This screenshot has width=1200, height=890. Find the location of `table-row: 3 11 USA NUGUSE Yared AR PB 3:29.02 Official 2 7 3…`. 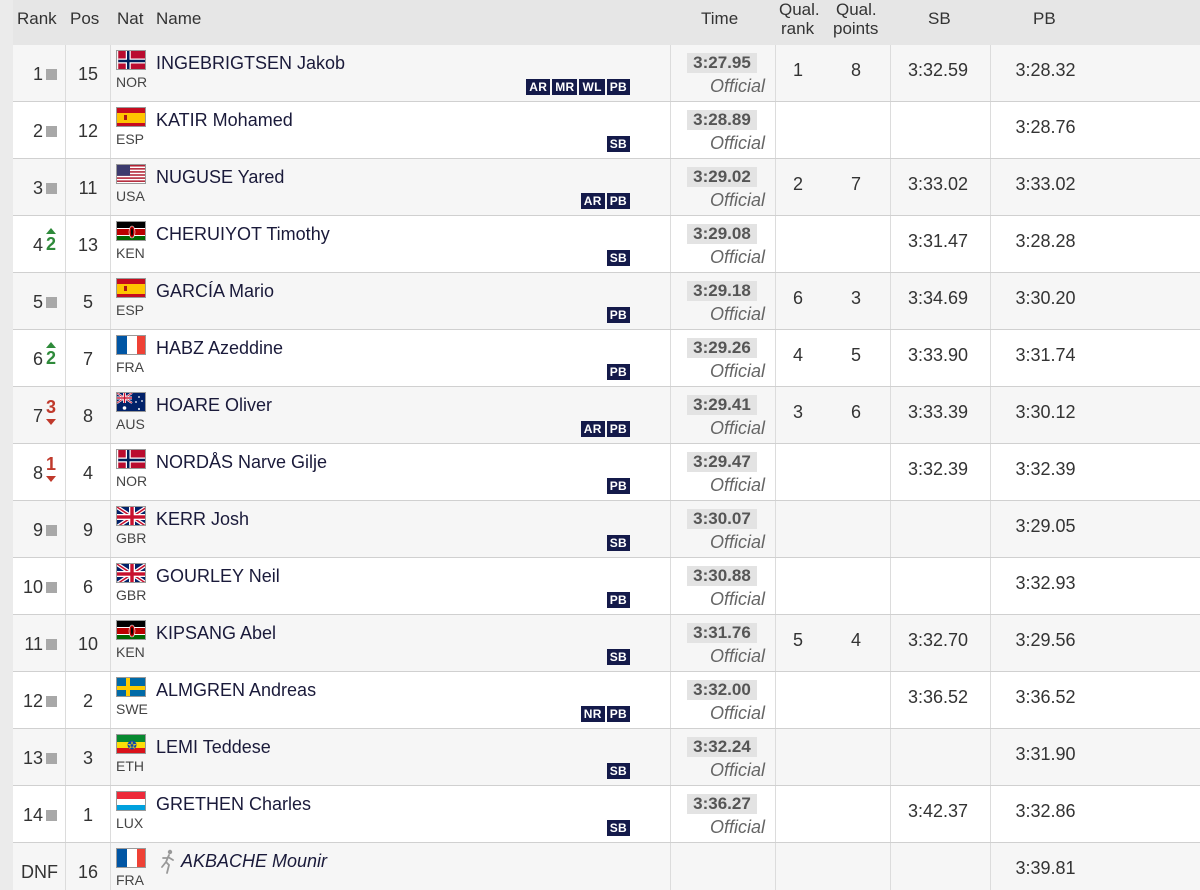

table-row: 3 11 USA NUGUSE Yared AR PB 3:29.02 Official 2 7 3… is located at coordinates (606, 187).